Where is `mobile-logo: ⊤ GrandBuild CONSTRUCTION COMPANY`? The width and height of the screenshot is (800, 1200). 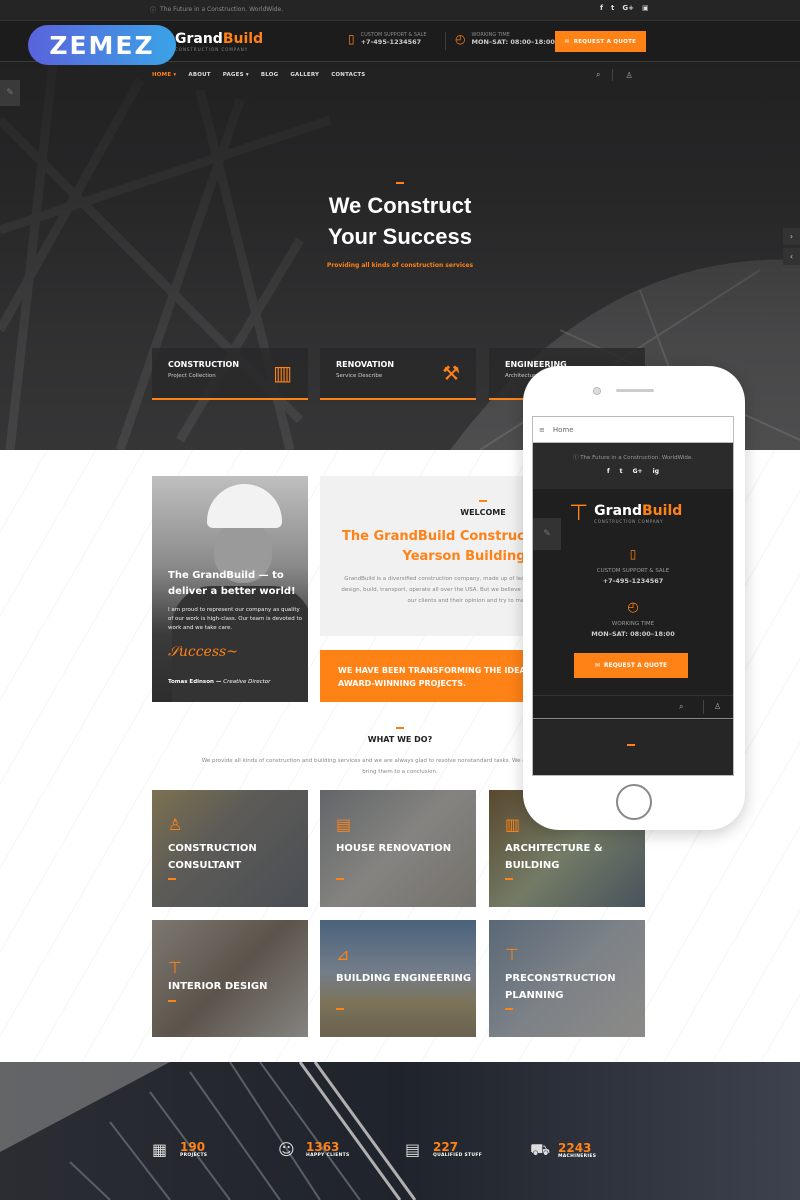 mobile-logo: ⊤ GrandBuild CONSTRUCTION COMPANY is located at coordinates (625, 513).